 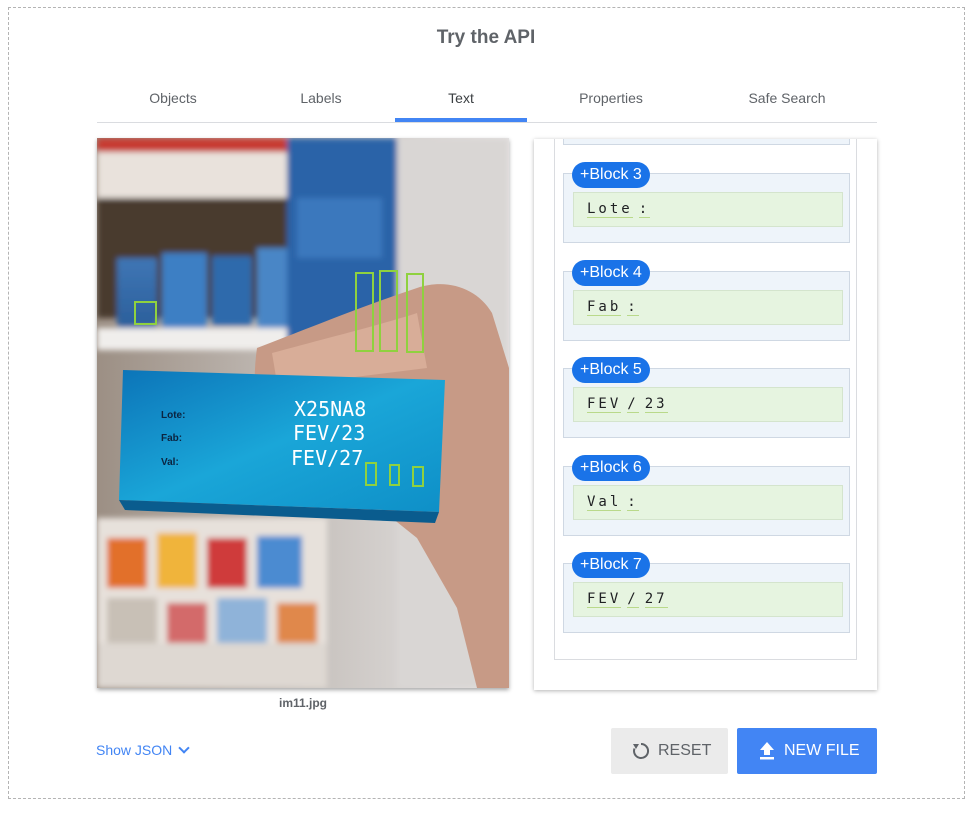 I want to click on reset-label: RESET, so click(x=685, y=750).